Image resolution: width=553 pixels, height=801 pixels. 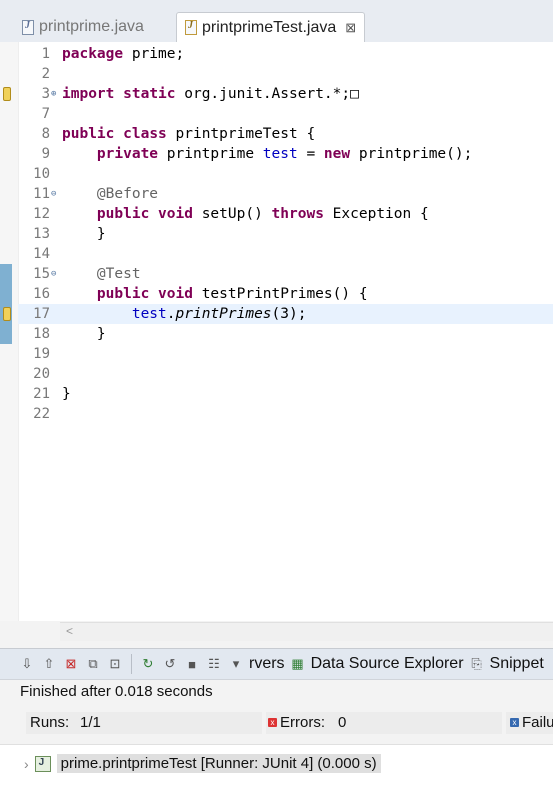 What do you see at coordinates (189, 134) in the screenshot?
I see `code-text: public class printprimeTest {` at bounding box center [189, 134].